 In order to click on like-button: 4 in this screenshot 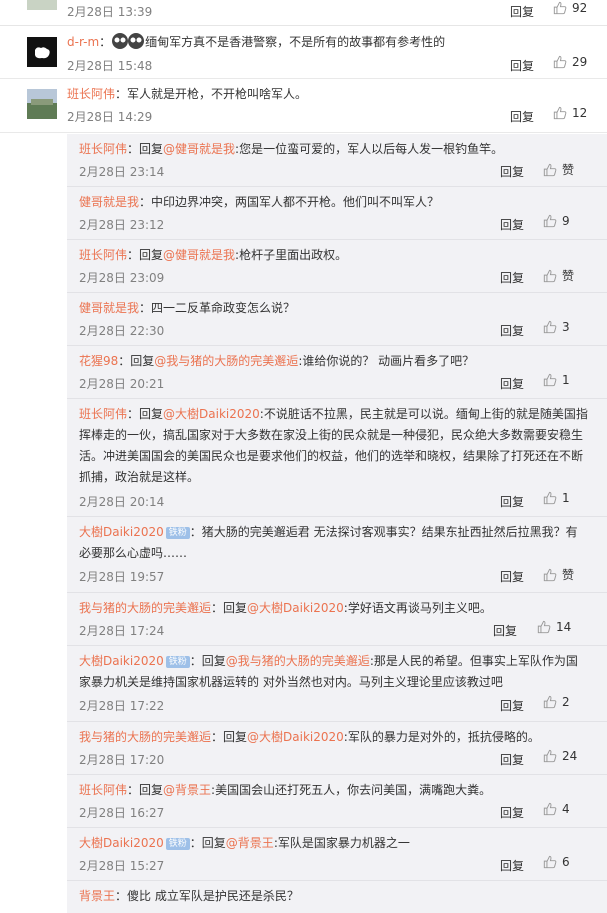, I will do `click(556, 809)`.